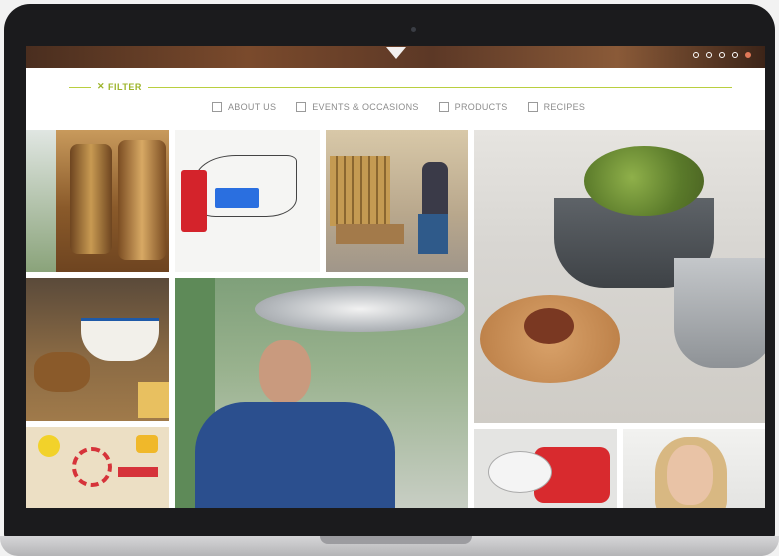  I want to click on filter-toggle: ✕ FILTER, so click(119, 86).